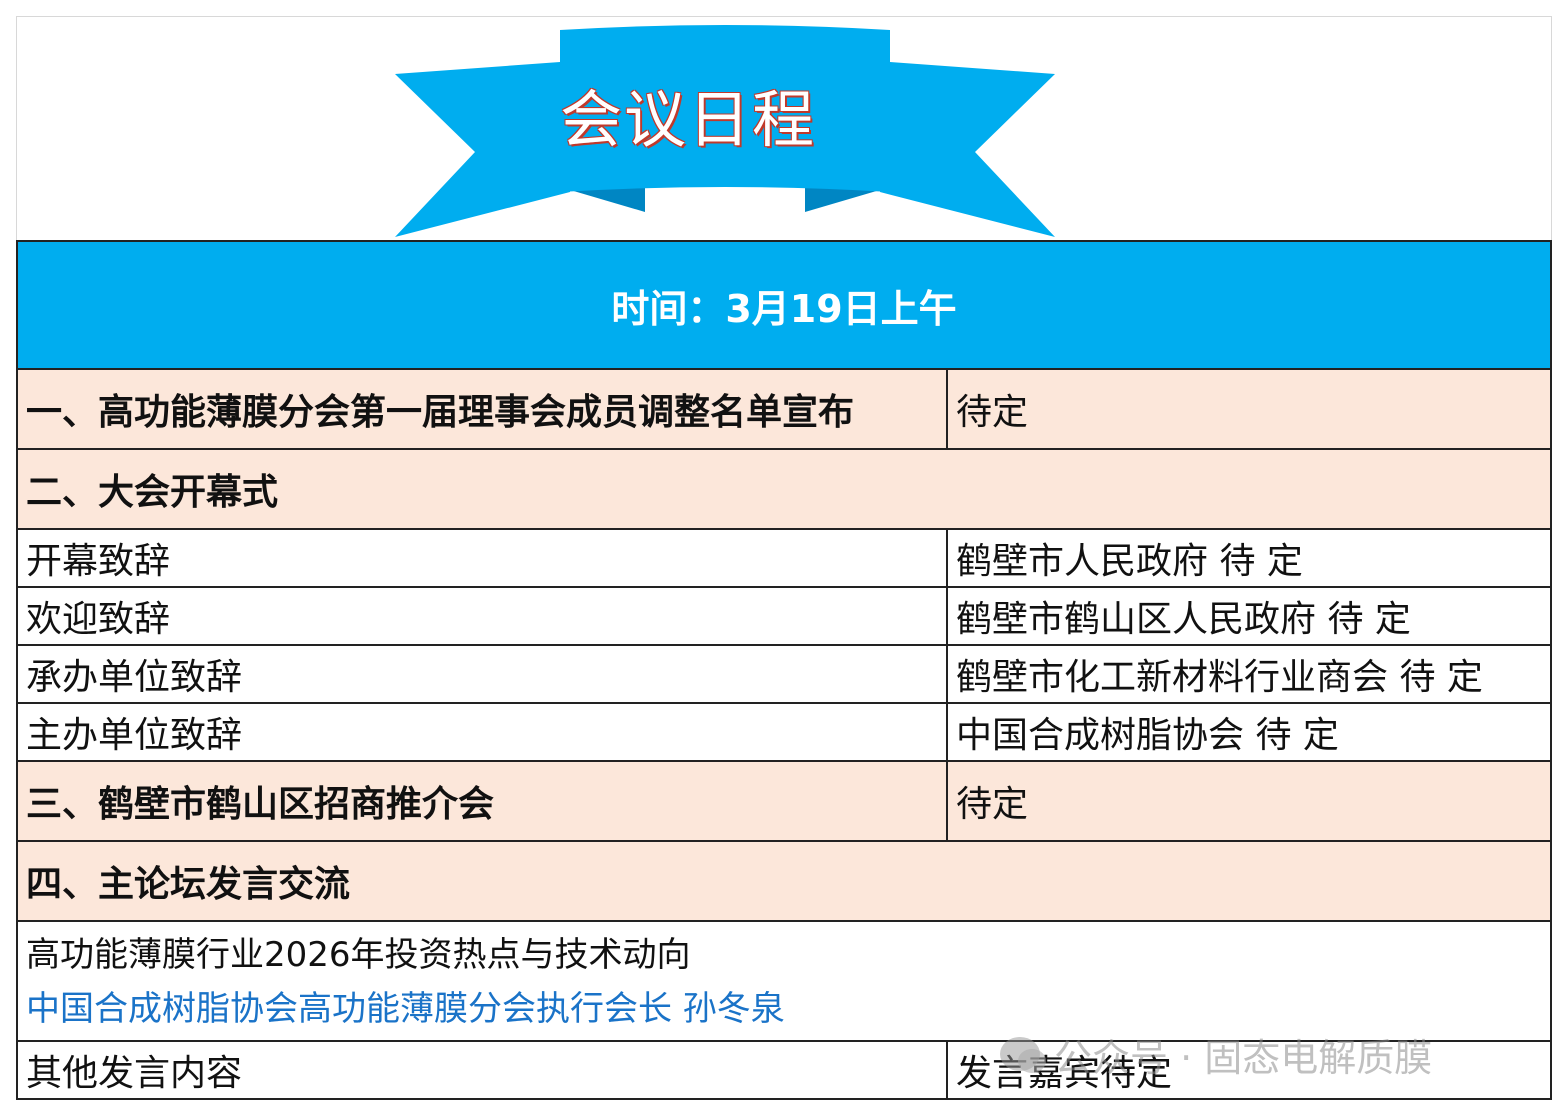 The height and width of the screenshot is (1114, 1568). I want to click on section-row: 一、高功能薄膜分会第一届理事会成员调整名单宣布 待定, so click(784, 410).